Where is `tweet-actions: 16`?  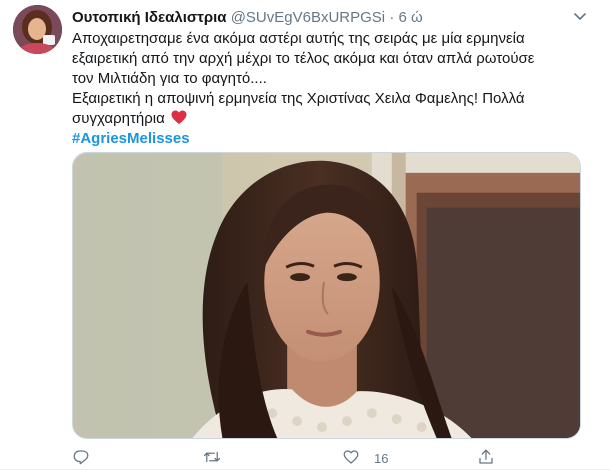 tweet-actions: 16 is located at coordinates (292, 458).